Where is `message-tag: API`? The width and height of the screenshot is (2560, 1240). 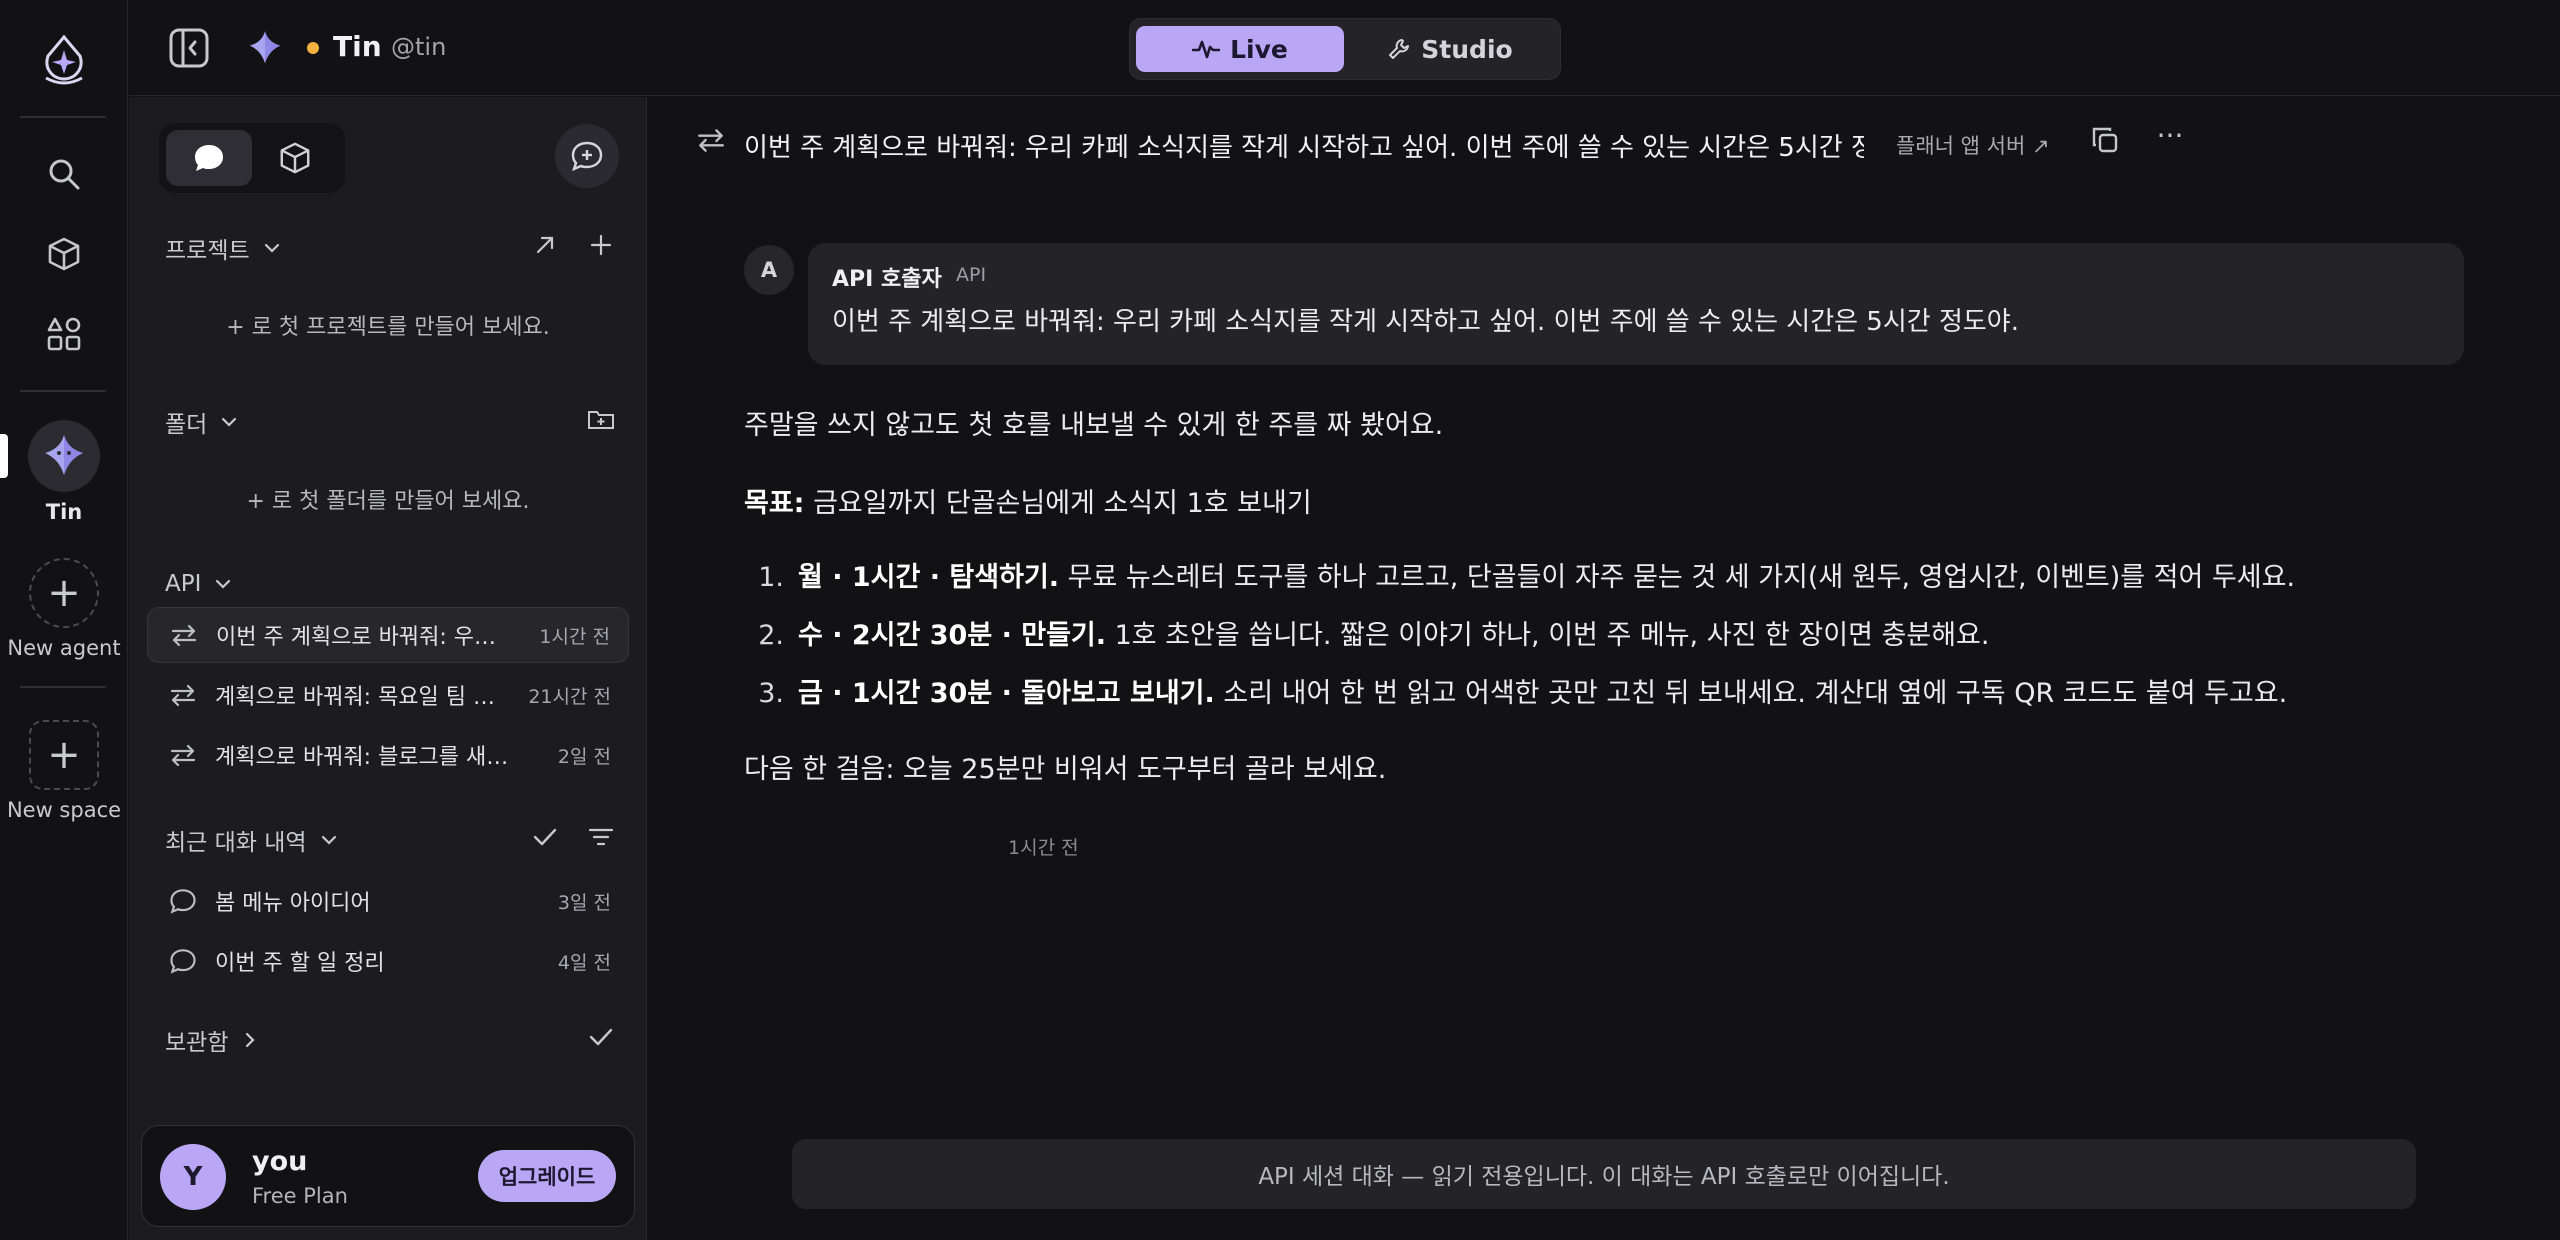 message-tag: API is located at coordinates (971, 275).